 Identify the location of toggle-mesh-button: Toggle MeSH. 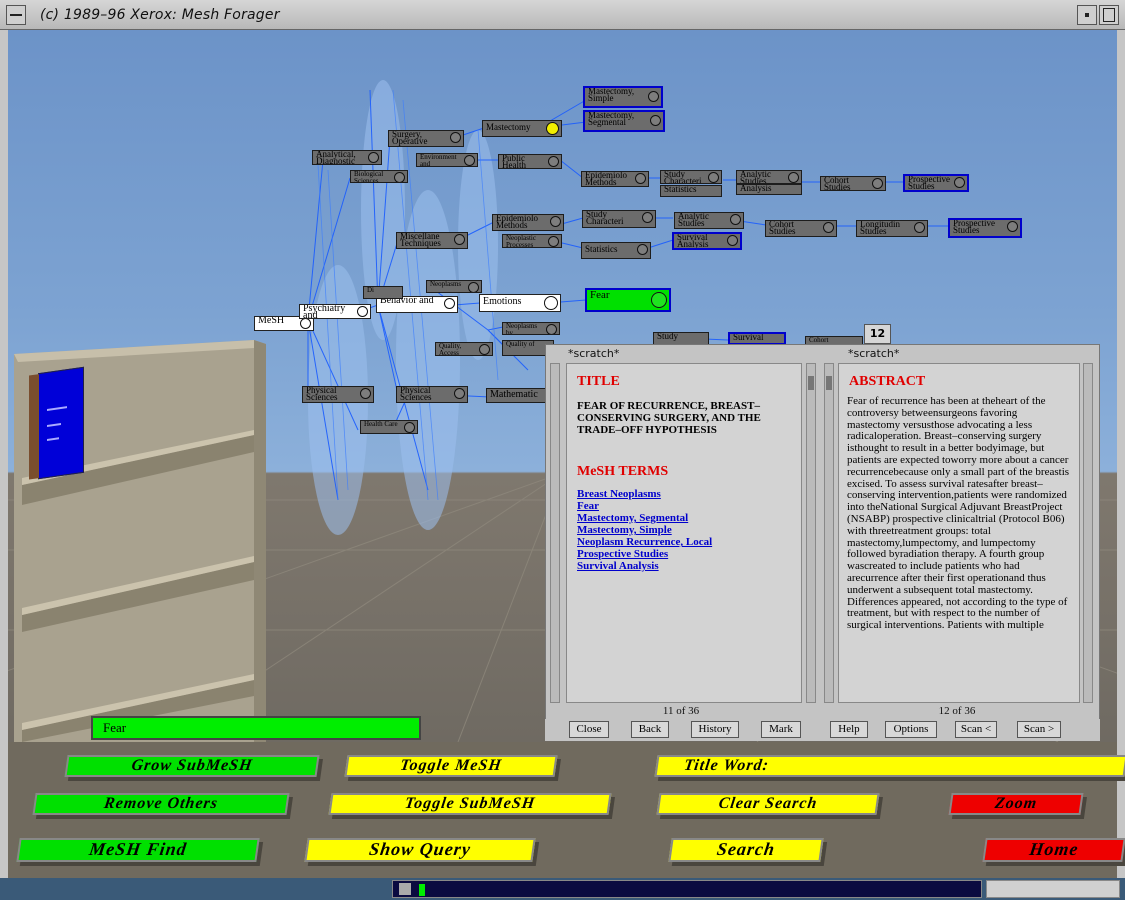
(451, 766).